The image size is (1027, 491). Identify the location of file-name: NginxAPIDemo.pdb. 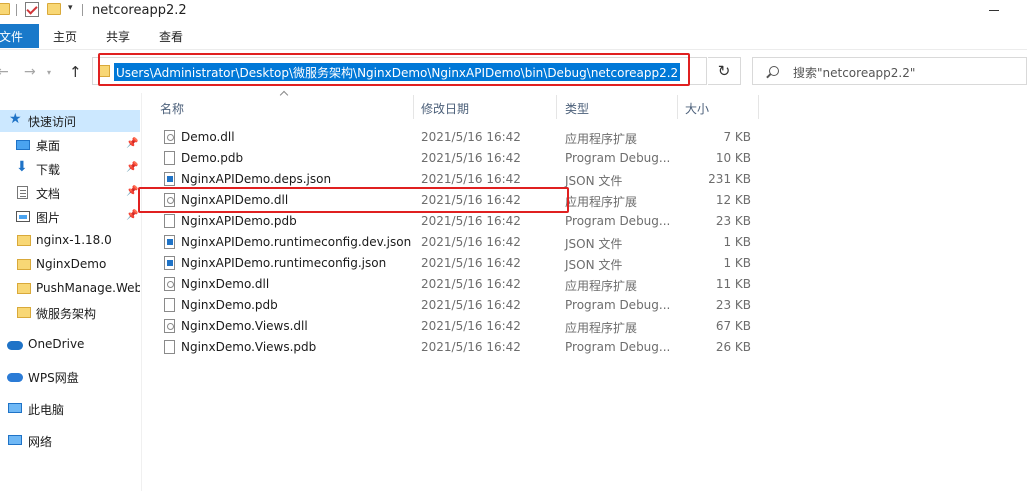
(239, 221).